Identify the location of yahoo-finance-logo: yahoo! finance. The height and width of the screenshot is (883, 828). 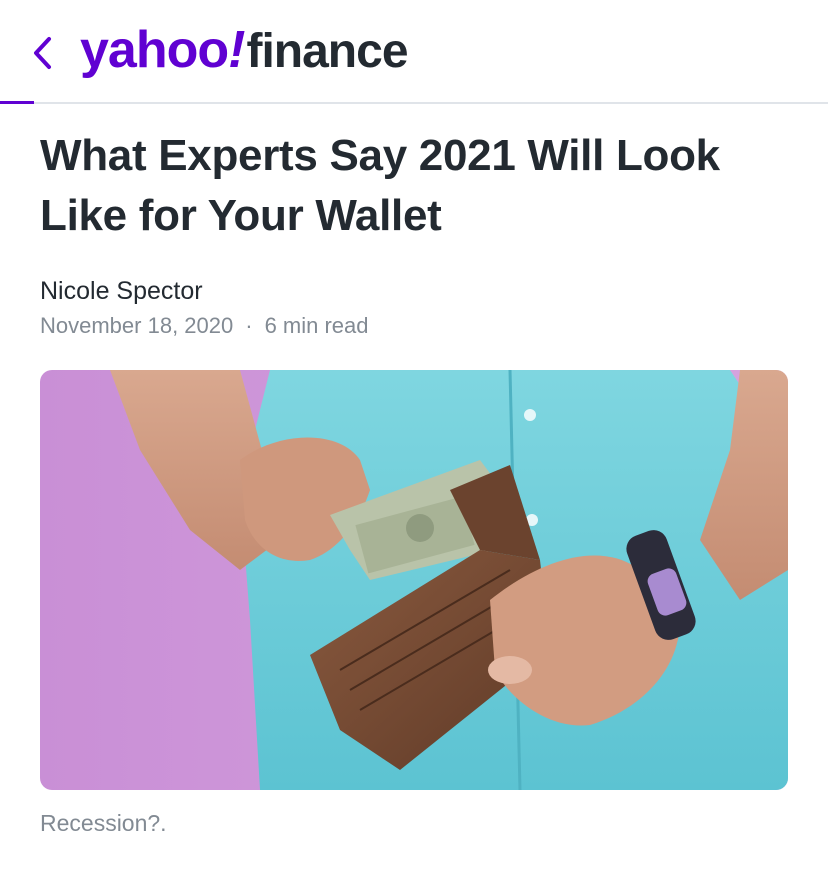
(244, 50).